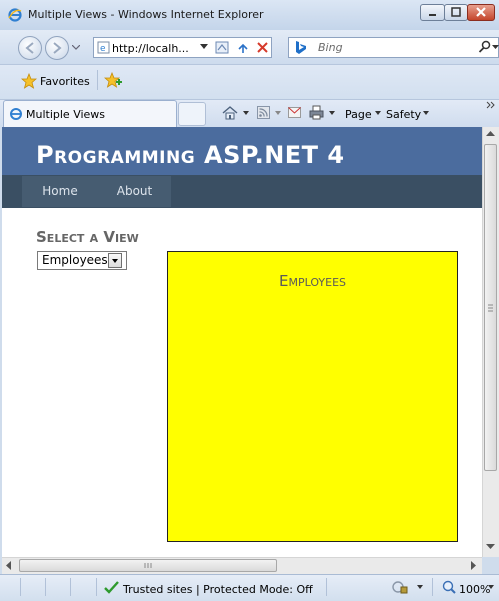 The height and width of the screenshot is (601, 499). I want to click on more-commands-chevron-icon, so click(490, 105).